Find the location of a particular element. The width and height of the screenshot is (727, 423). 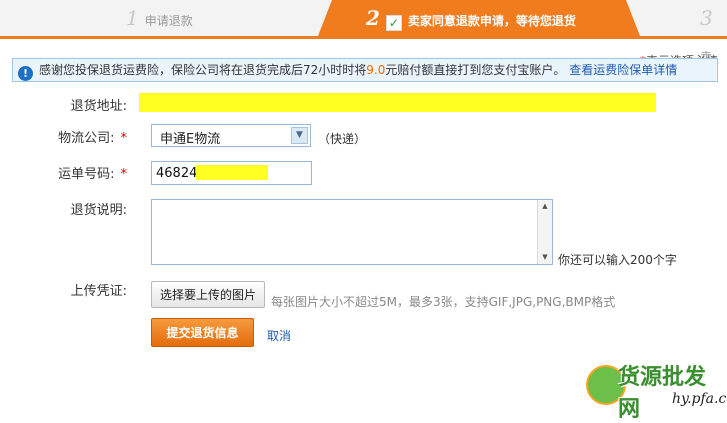

submit-return-button: 提交退货信息 is located at coordinates (202, 332).